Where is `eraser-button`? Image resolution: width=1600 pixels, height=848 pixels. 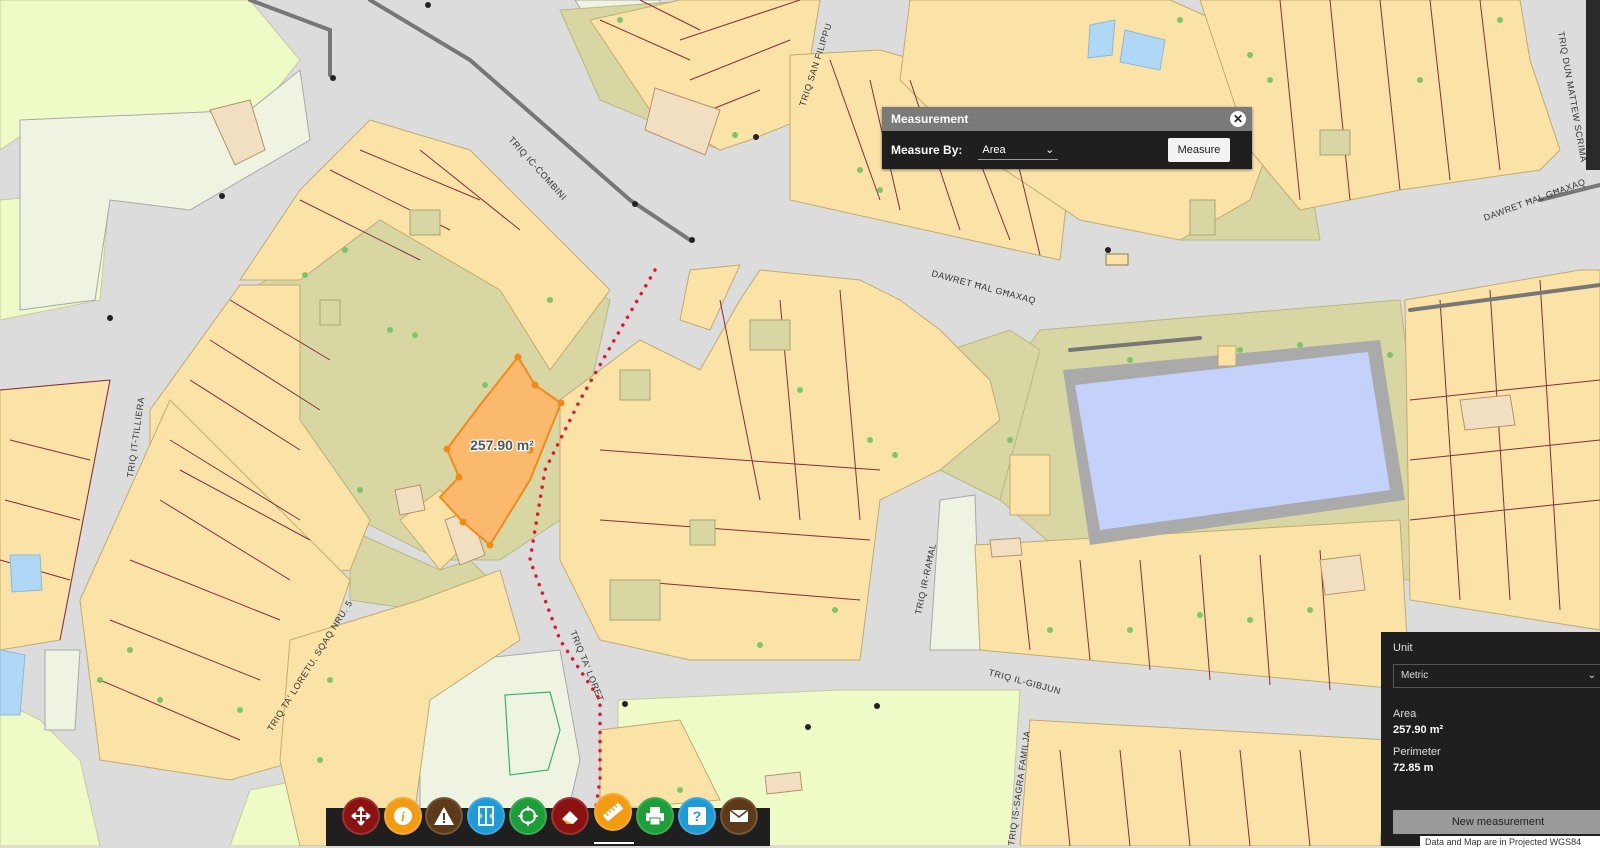
eraser-button is located at coordinates (570, 816).